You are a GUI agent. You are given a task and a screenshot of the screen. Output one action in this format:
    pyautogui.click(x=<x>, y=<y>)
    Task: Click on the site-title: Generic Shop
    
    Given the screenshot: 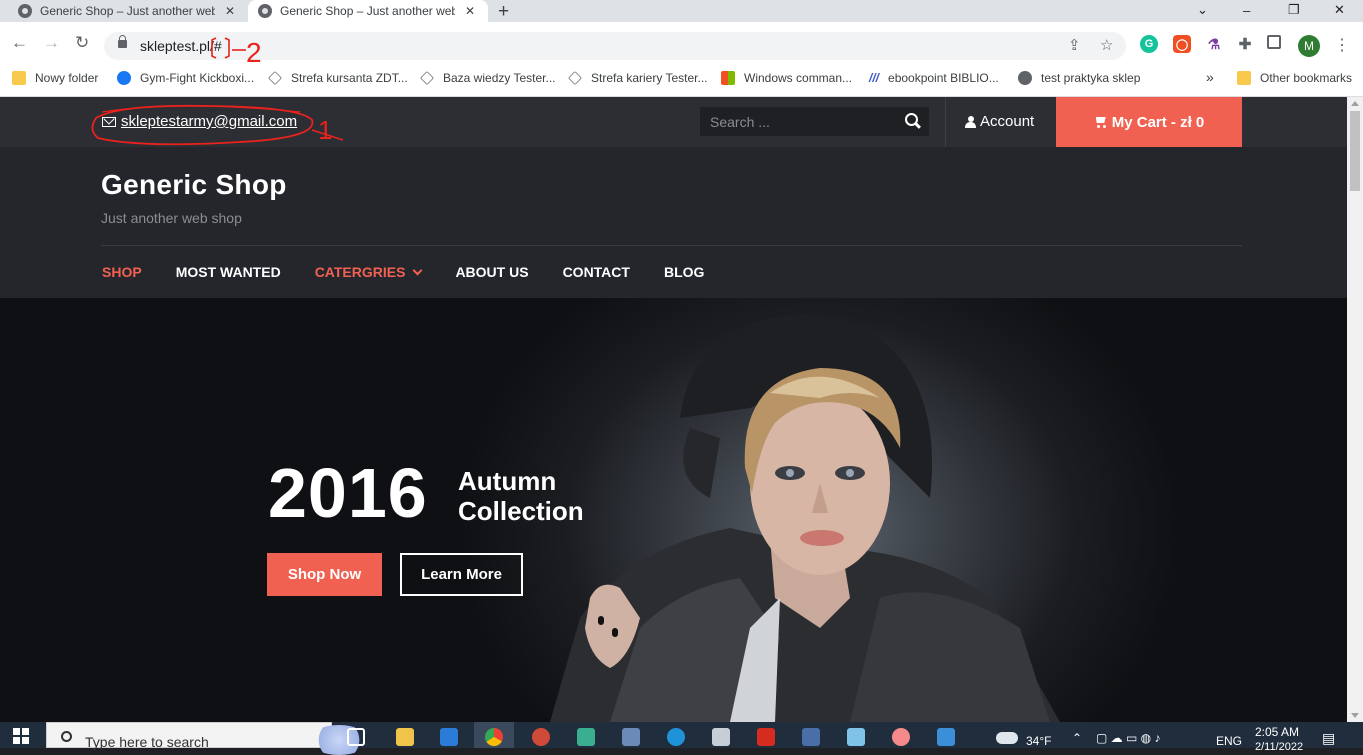 What is the action you would take?
    pyautogui.click(x=194, y=185)
    